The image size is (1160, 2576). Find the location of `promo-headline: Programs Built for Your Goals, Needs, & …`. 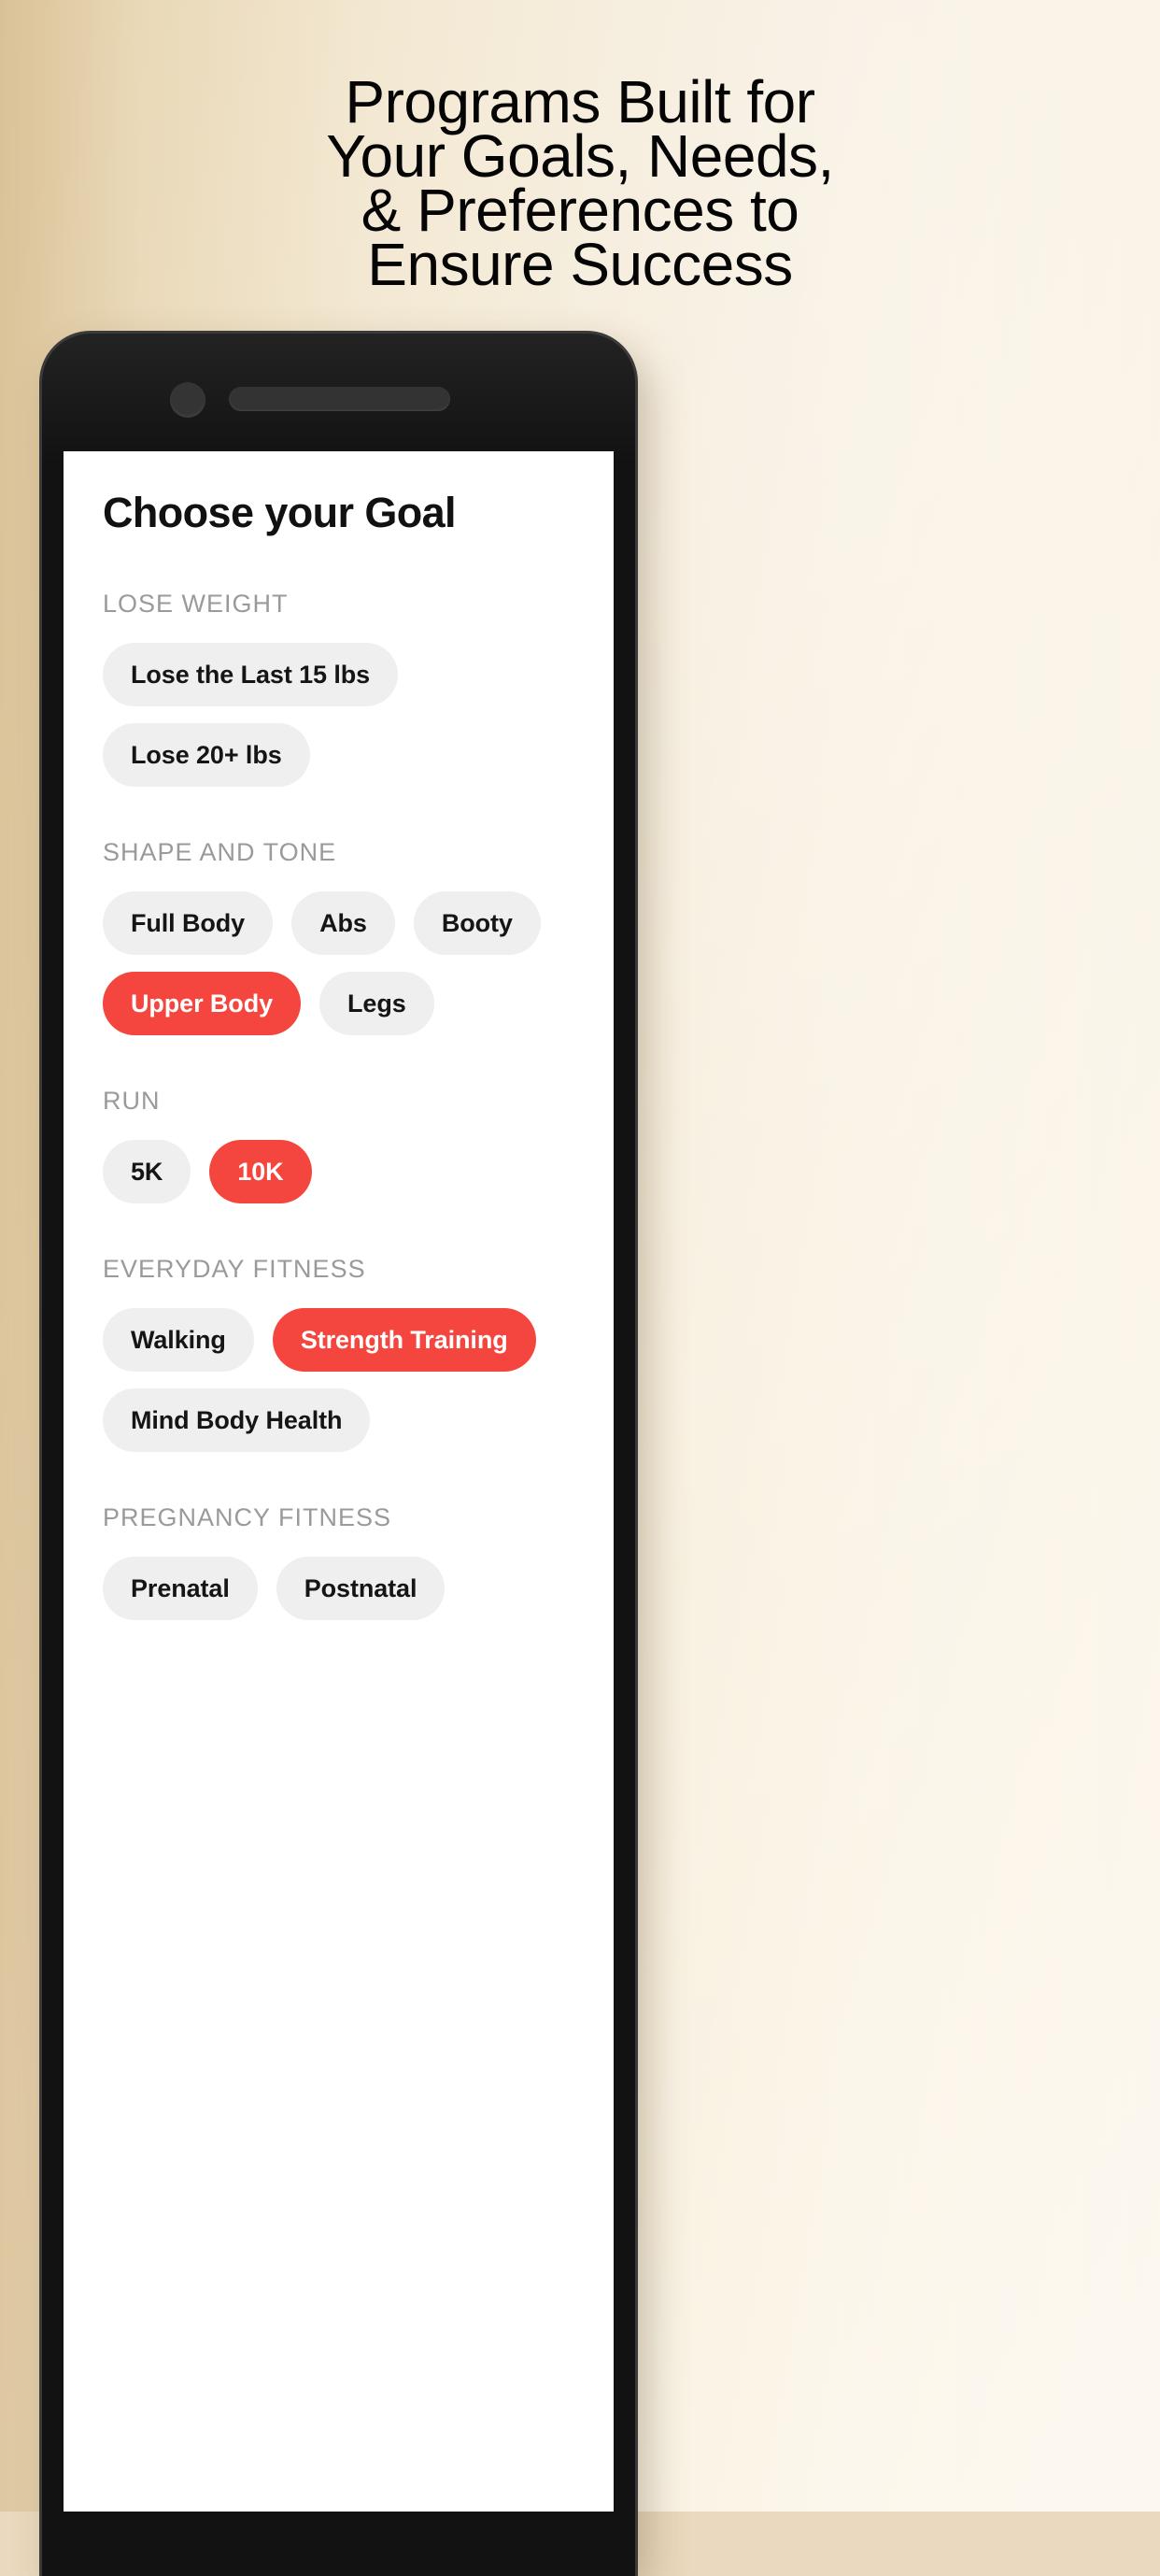

promo-headline: Programs Built for Your Goals, Needs, & … is located at coordinates (580, 183).